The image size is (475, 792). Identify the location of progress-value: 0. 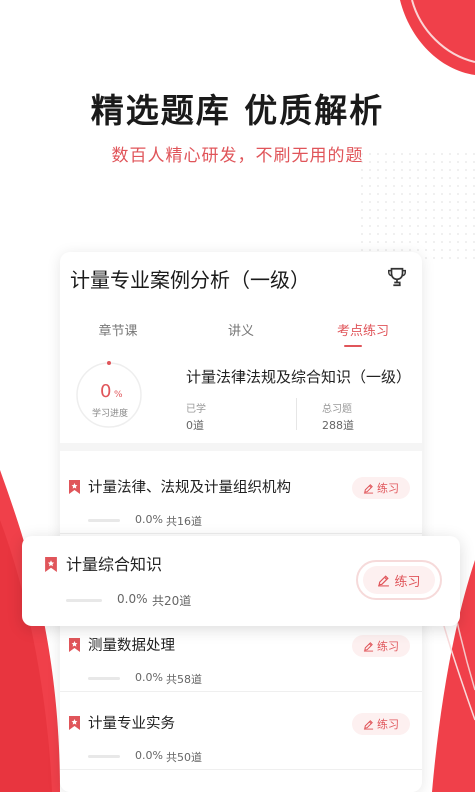
(106, 391).